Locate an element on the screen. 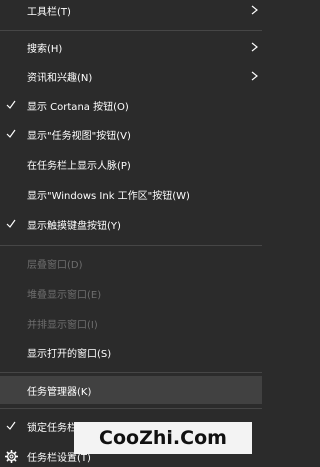 The height and width of the screenshot is (467, 320). menu-item-label: 显示 Cortana 按钮(O) is located at coordinates (78, 107).